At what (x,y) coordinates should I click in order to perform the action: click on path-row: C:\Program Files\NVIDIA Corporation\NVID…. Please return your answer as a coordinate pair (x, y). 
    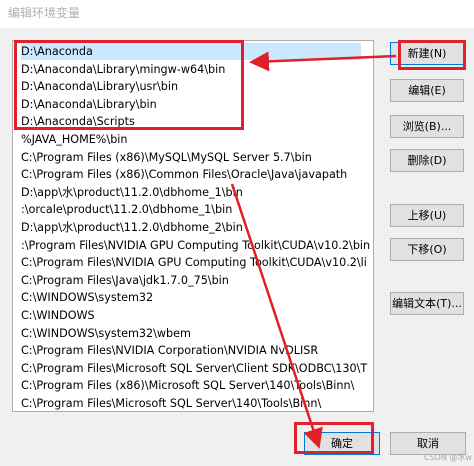
    Looking at the image, I should click on (169, 350).